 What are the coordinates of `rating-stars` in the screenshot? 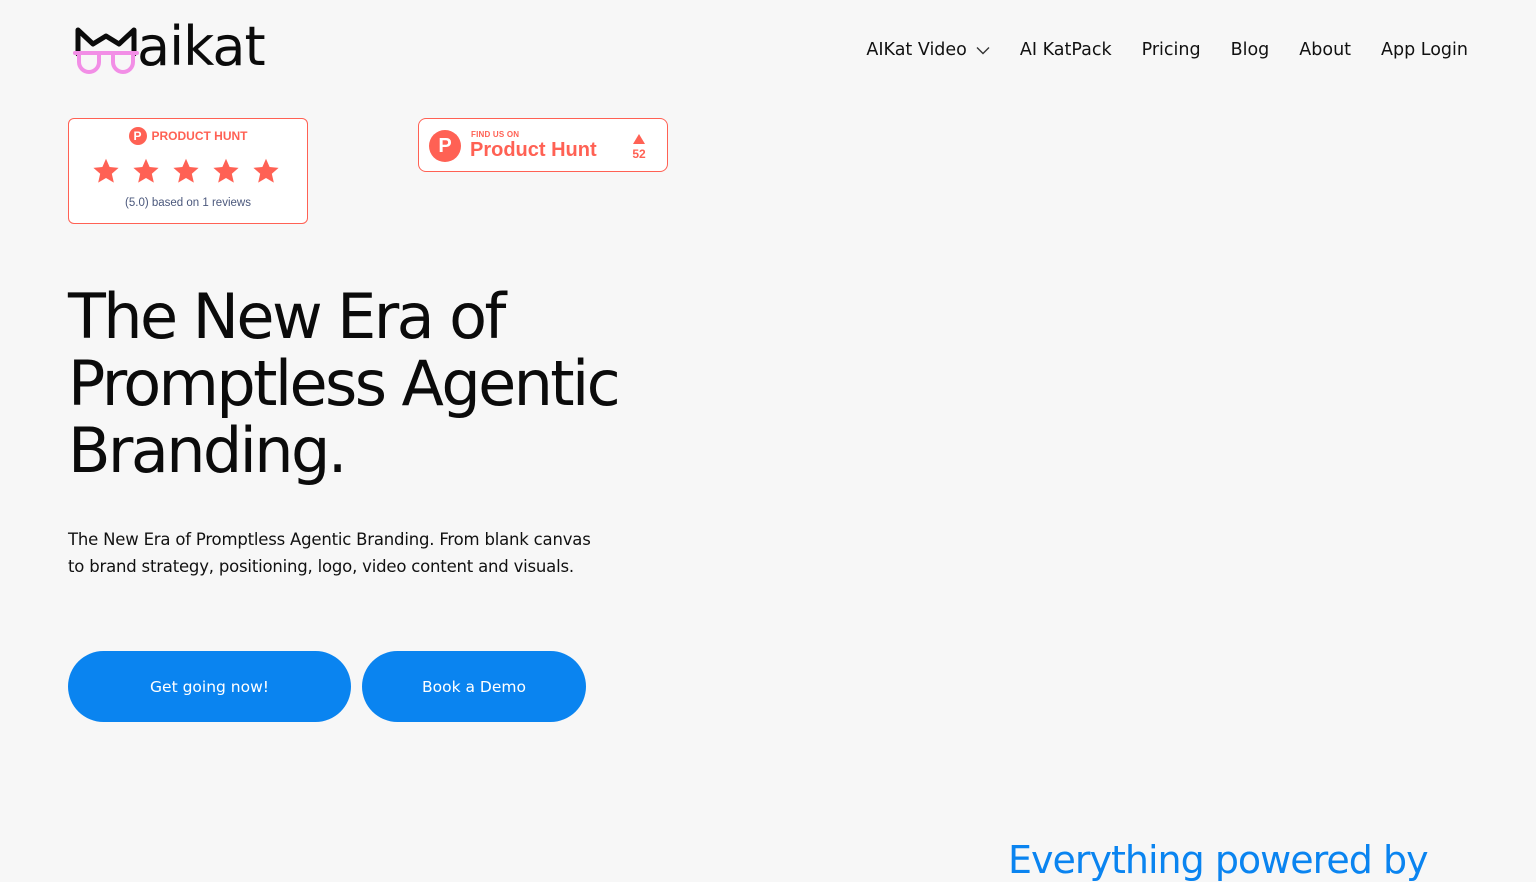 It's located at (186, 173).